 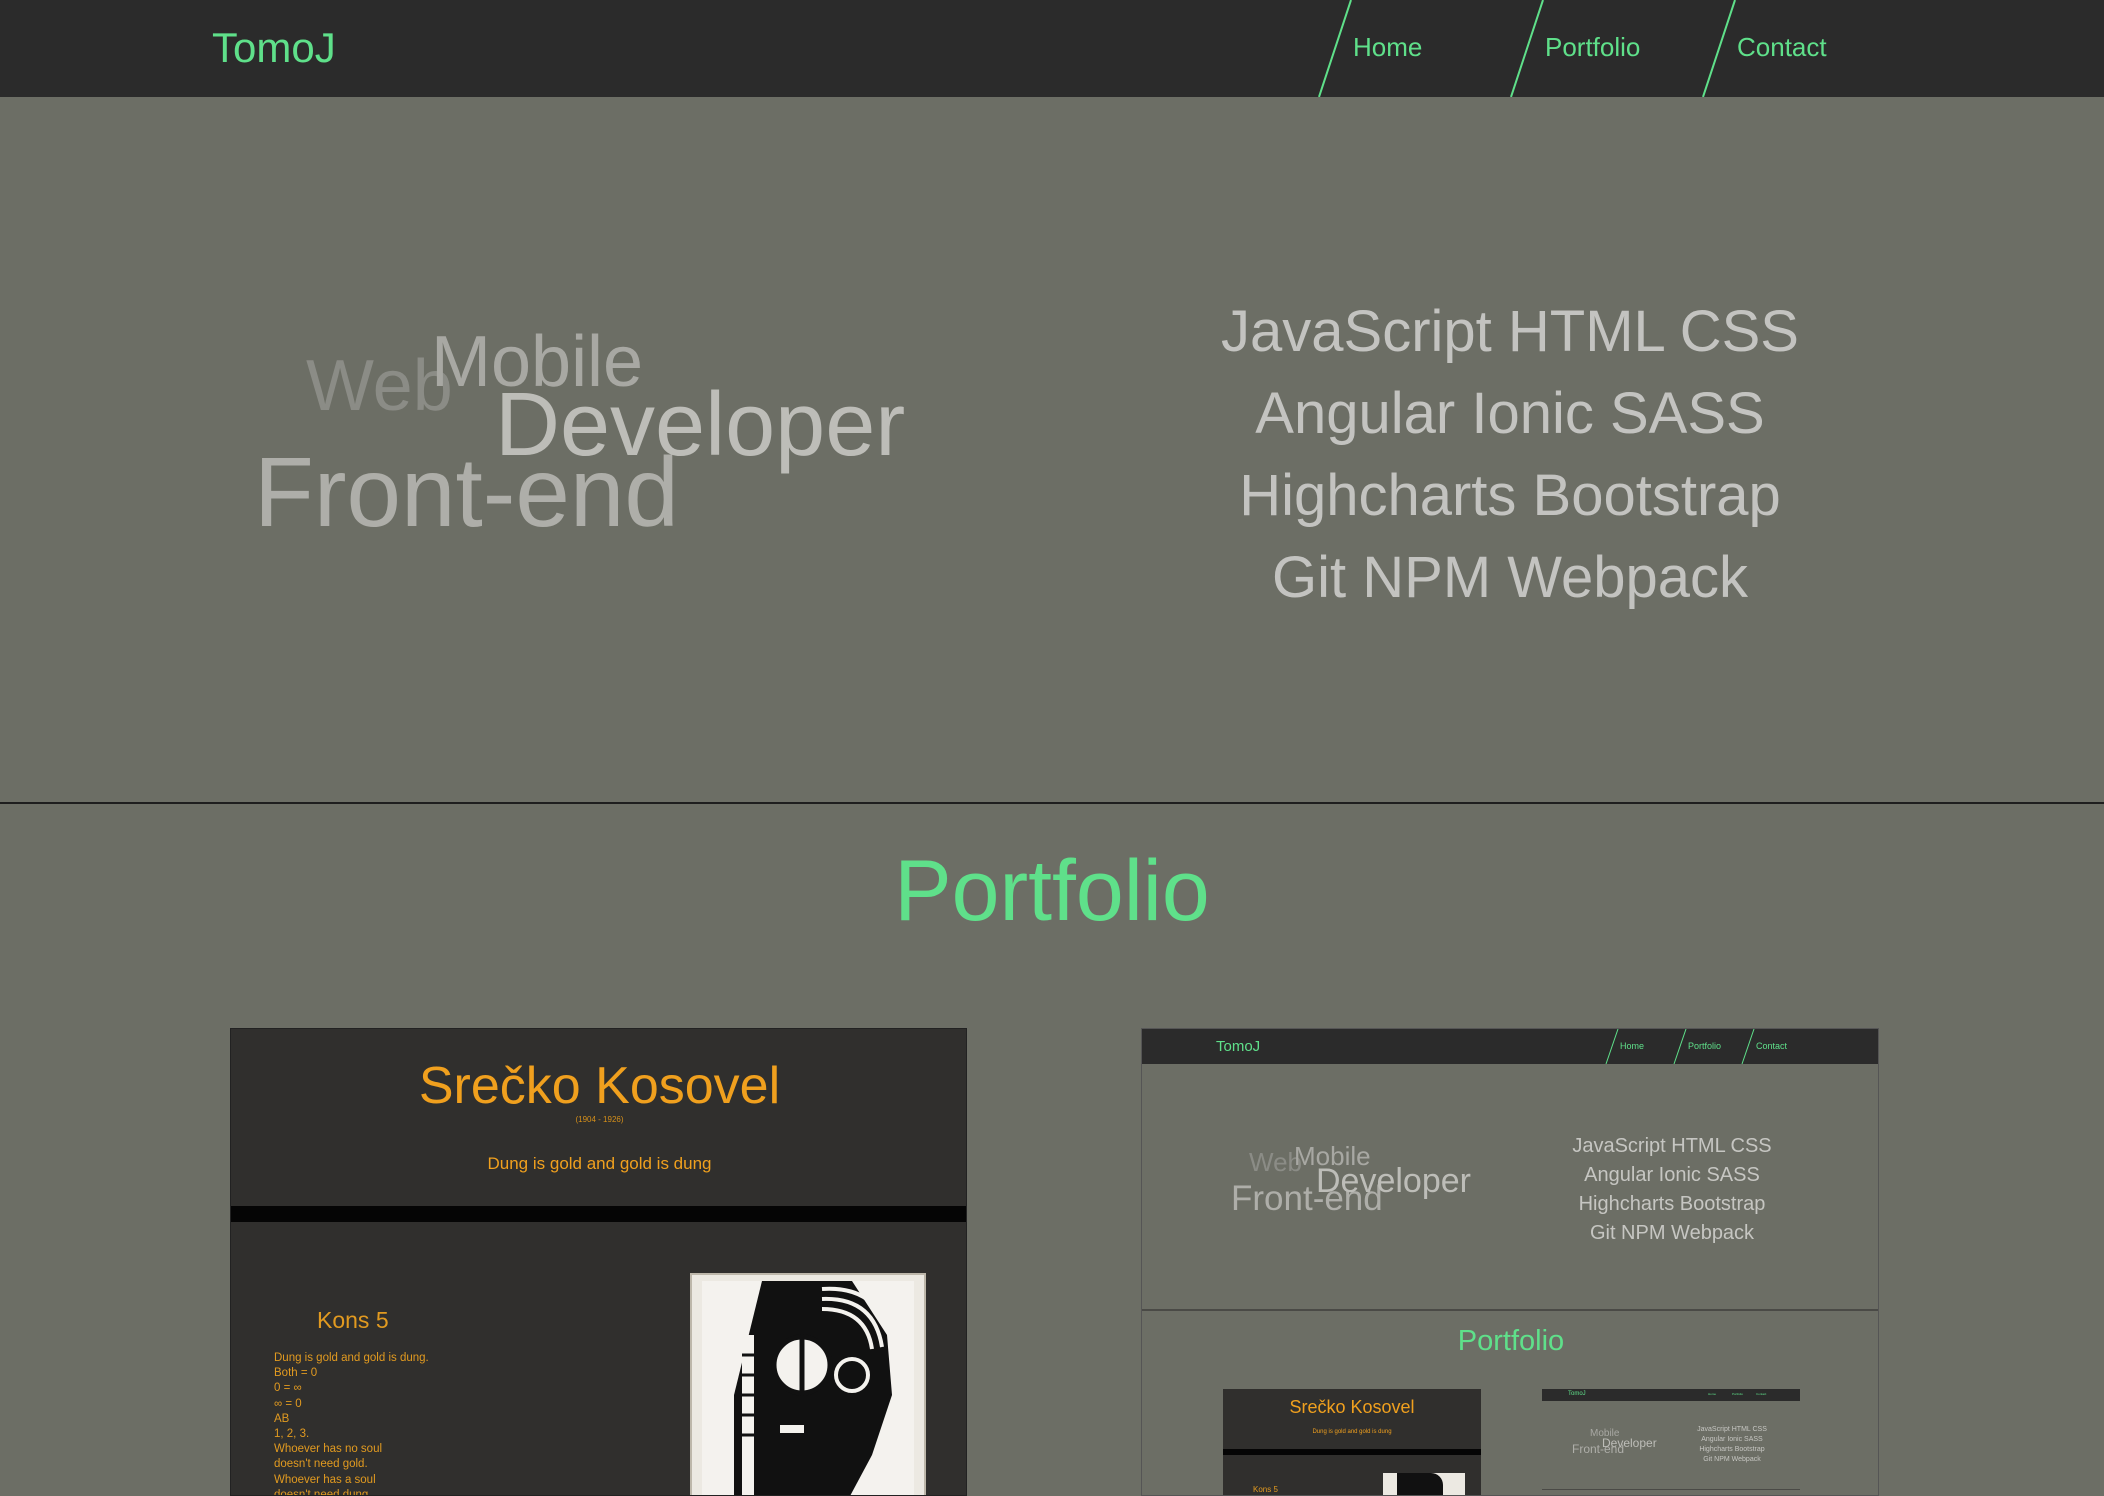 What do you see at coordinates (274, 48) in the screenshot?
I see `brand-logo: TomoJ` at bounding box center [274, 48].